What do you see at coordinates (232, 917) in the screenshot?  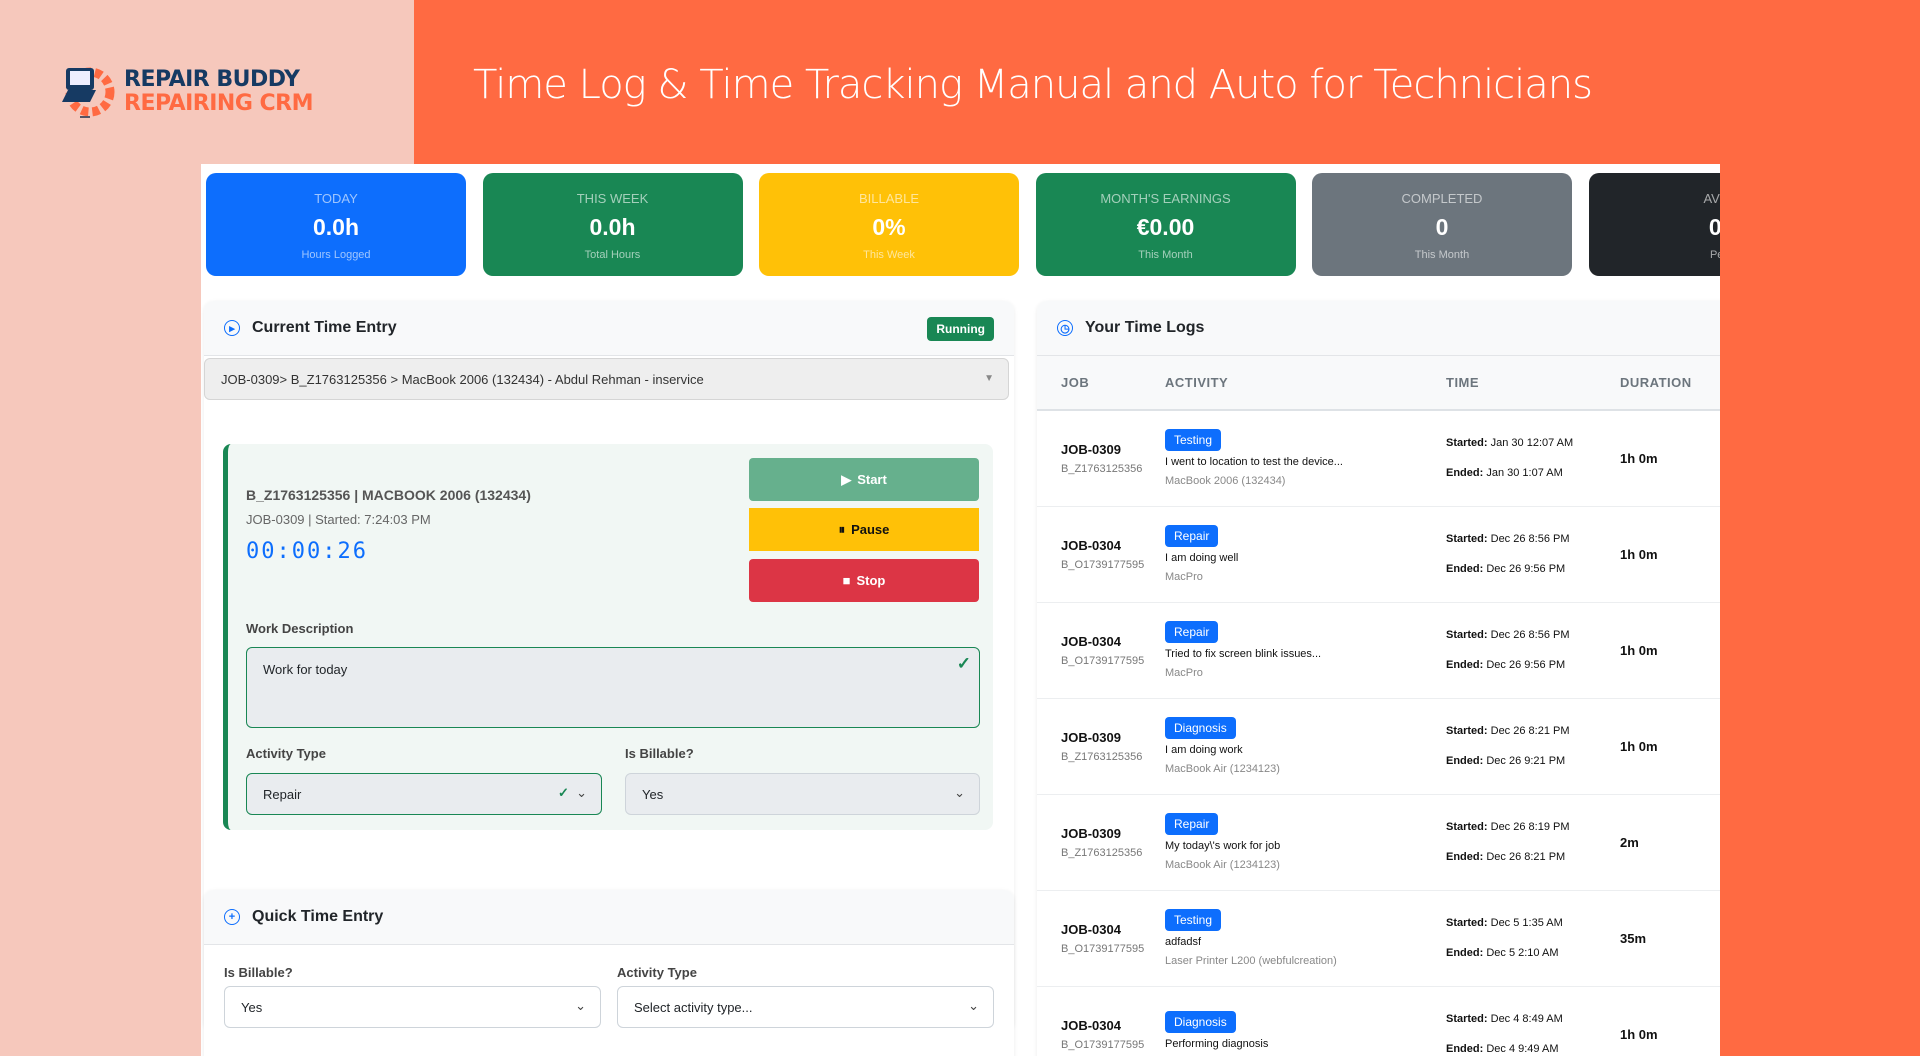 I see `plus-circle-icon: +` at bounding box center [232, 917].